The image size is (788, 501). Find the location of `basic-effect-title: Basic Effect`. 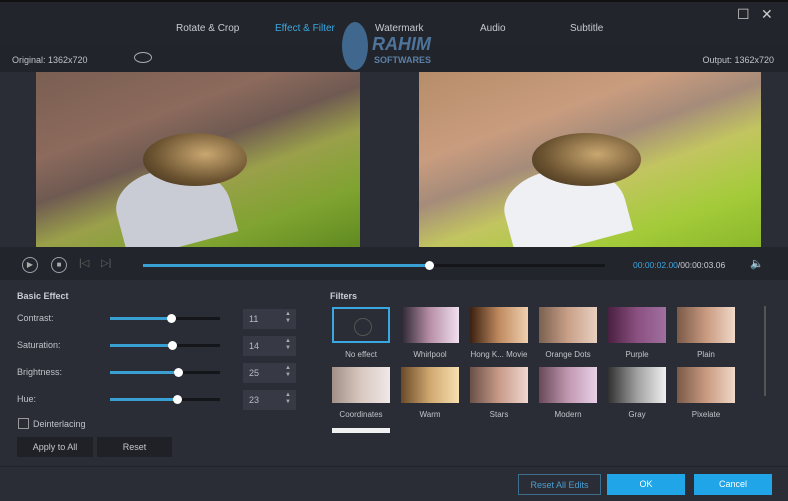

basic-effect-title: Basic Effect is located at coordinates (43, 296).